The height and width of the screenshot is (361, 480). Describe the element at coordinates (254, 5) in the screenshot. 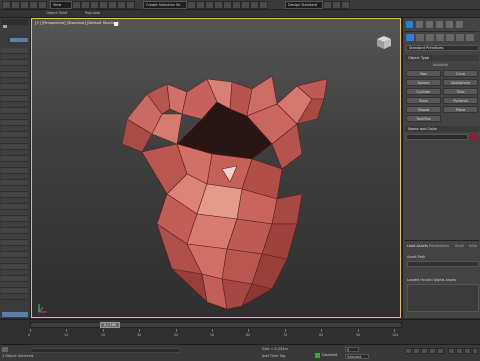

I see `render-frame-icon` at that location.